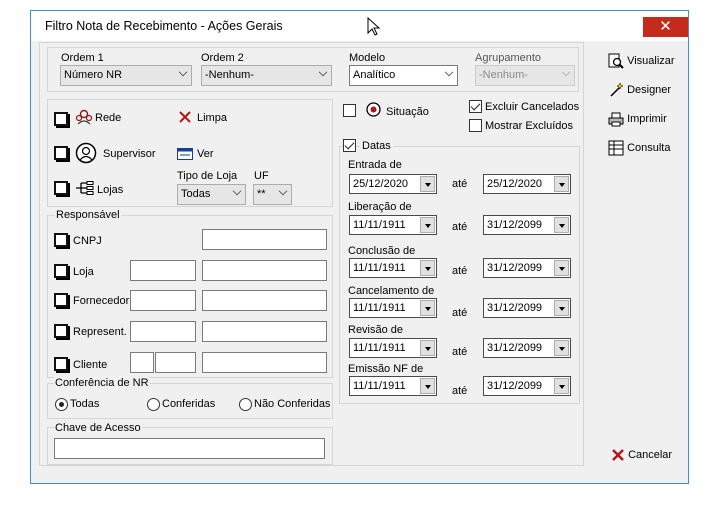 This screenshot has width=710, height=505. What do you see at coordinates (222, 58) in the screenshot?
I see `ordem2-label: Ordem 2` at bounding box center [222, 58].